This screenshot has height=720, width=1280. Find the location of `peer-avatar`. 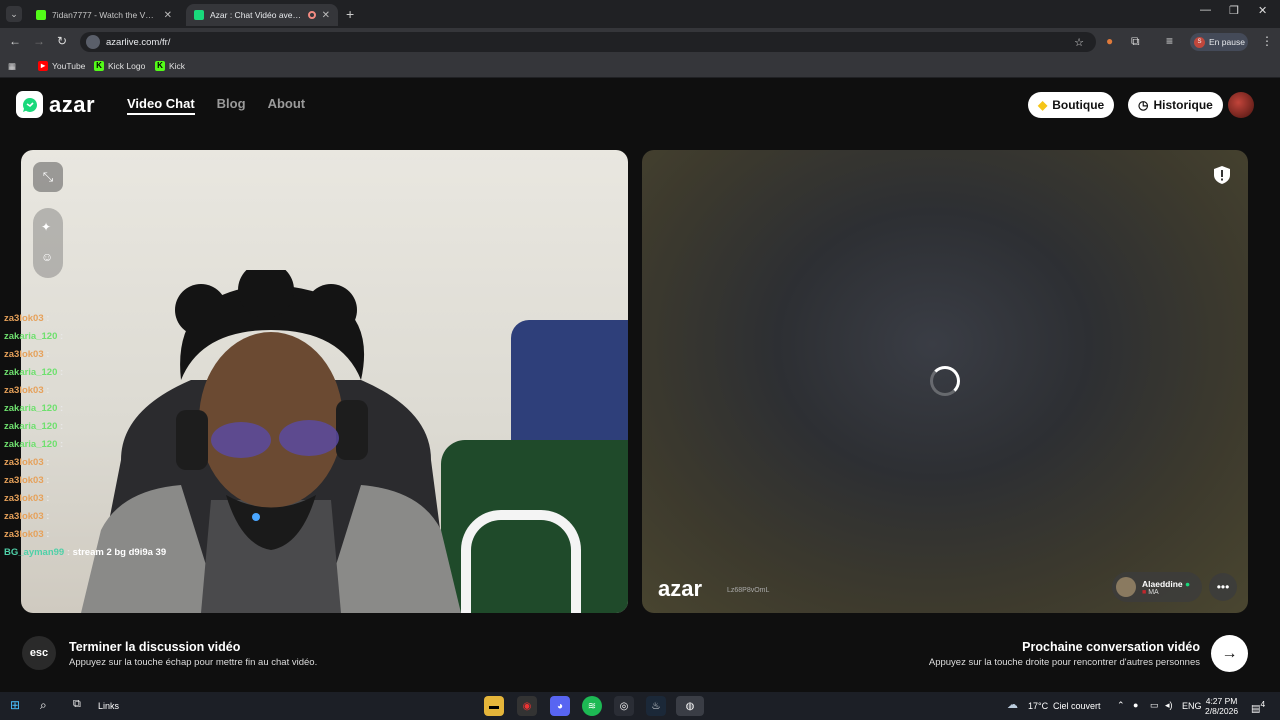

peer-avatar is located at coordinates (1126, 587).